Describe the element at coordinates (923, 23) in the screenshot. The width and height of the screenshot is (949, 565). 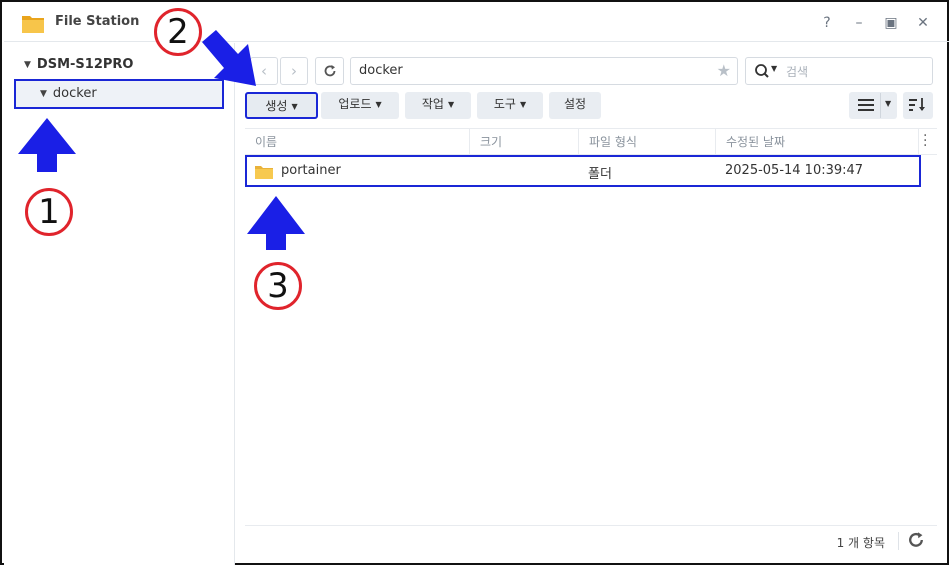
I see `close-icon: ✕` at that location.